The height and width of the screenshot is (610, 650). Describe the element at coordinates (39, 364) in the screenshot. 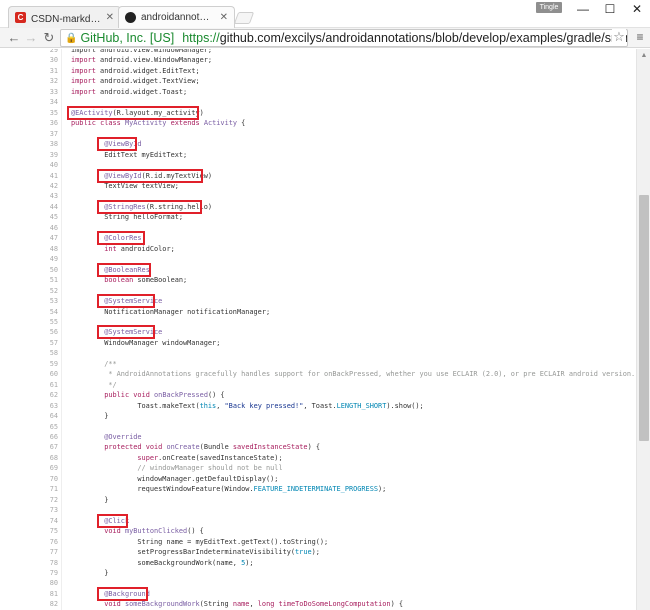

I see `line-number: 59` at that location.